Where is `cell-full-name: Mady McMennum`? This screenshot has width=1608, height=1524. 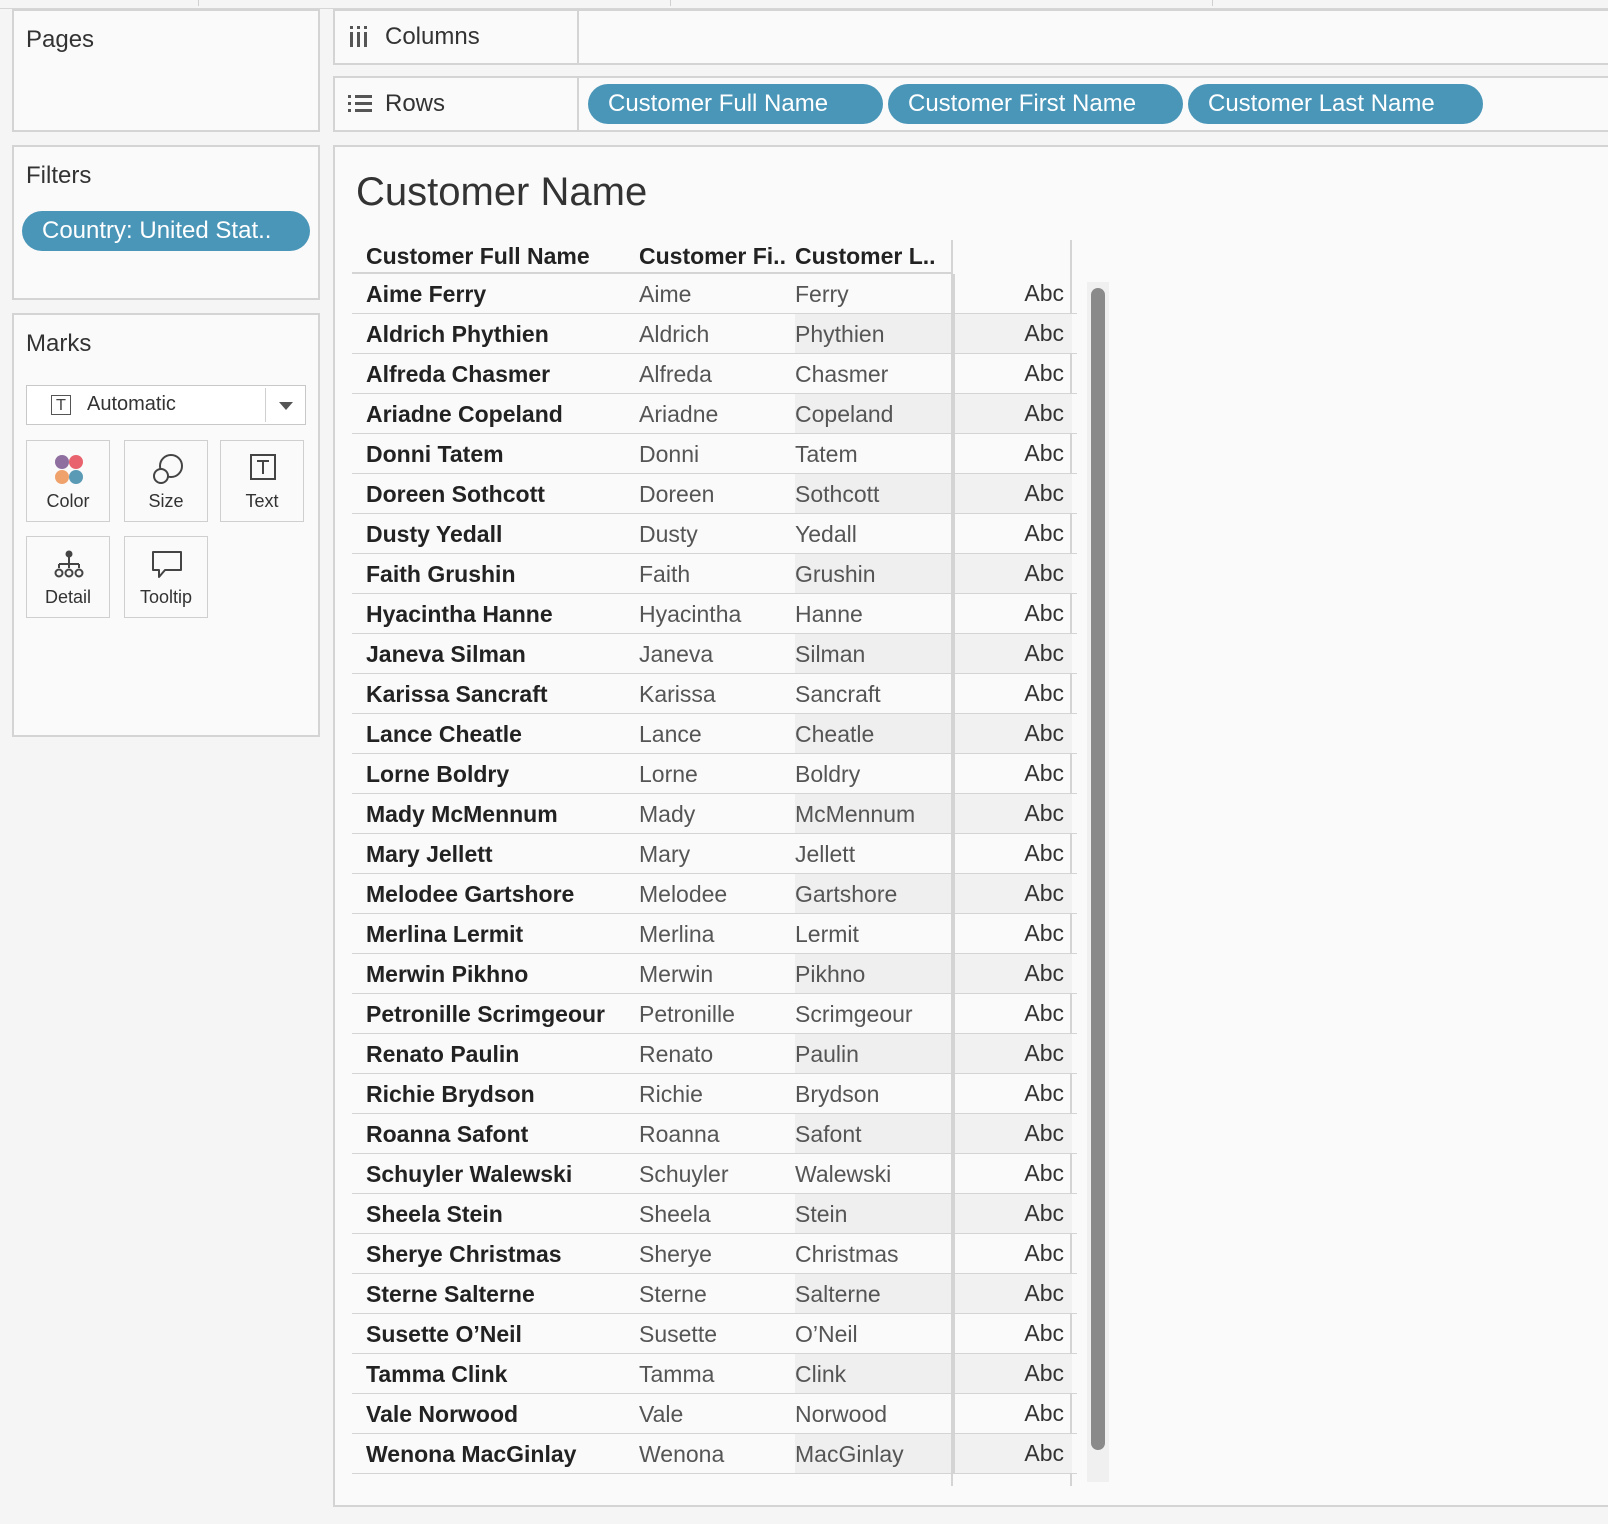 cell-full-name: Mady McMennum is located at coordinates (462, 814).